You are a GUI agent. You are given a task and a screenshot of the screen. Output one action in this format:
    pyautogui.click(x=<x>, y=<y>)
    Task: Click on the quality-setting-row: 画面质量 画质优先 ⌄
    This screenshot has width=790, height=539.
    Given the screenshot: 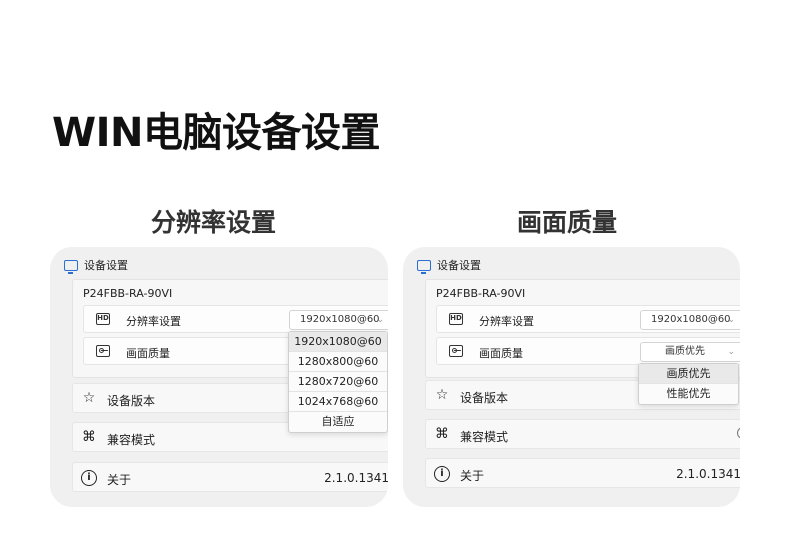 What is the action you would take?
    pyautogui.click(x=588, y=351)
    